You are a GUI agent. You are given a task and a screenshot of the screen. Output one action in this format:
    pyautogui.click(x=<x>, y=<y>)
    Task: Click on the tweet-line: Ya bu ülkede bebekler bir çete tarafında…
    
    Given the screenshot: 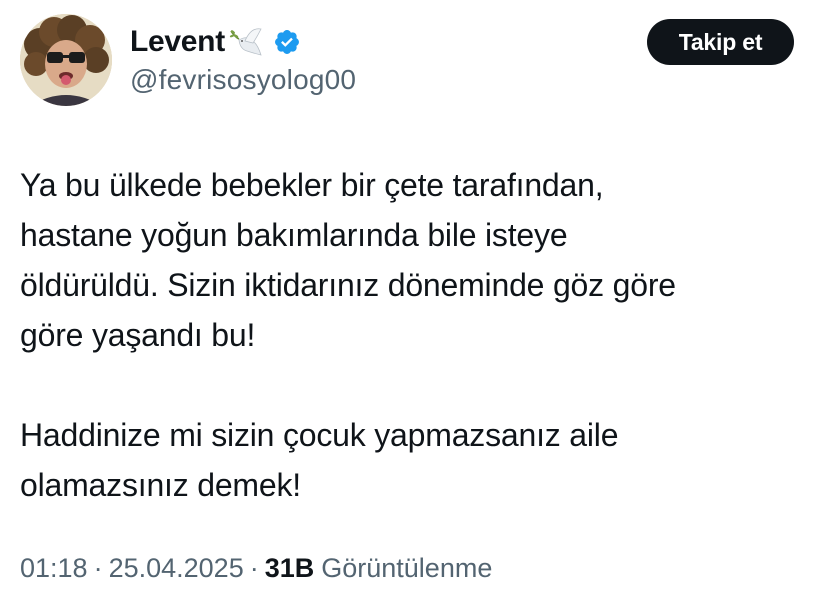 What is the action you would take?
    pyautogui.click(x=312, y=185)
    